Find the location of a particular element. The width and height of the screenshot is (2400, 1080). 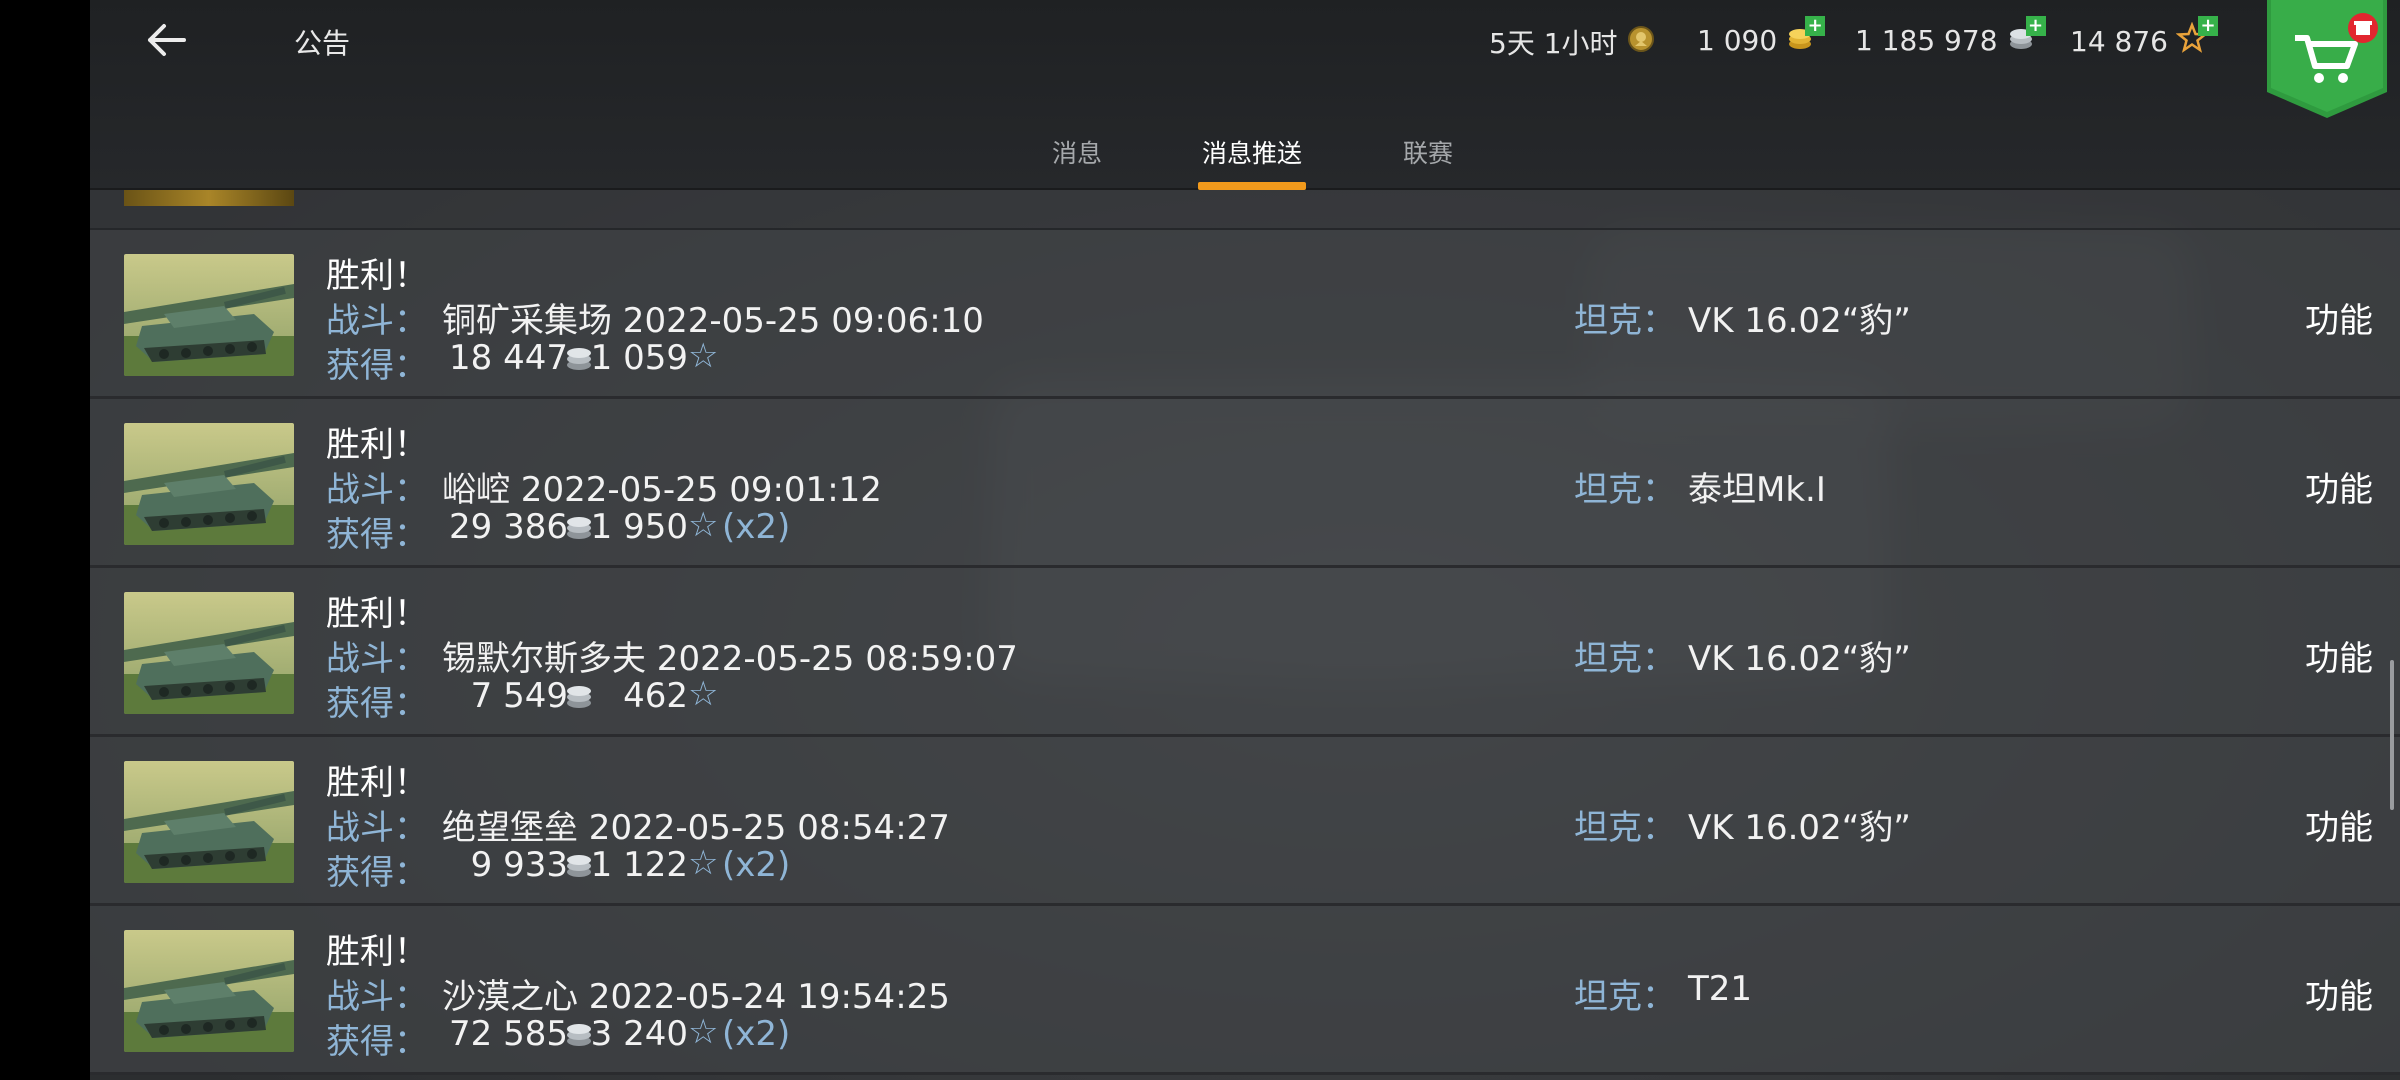

shopping-cart-icon is located at coordinates (2327, 59).